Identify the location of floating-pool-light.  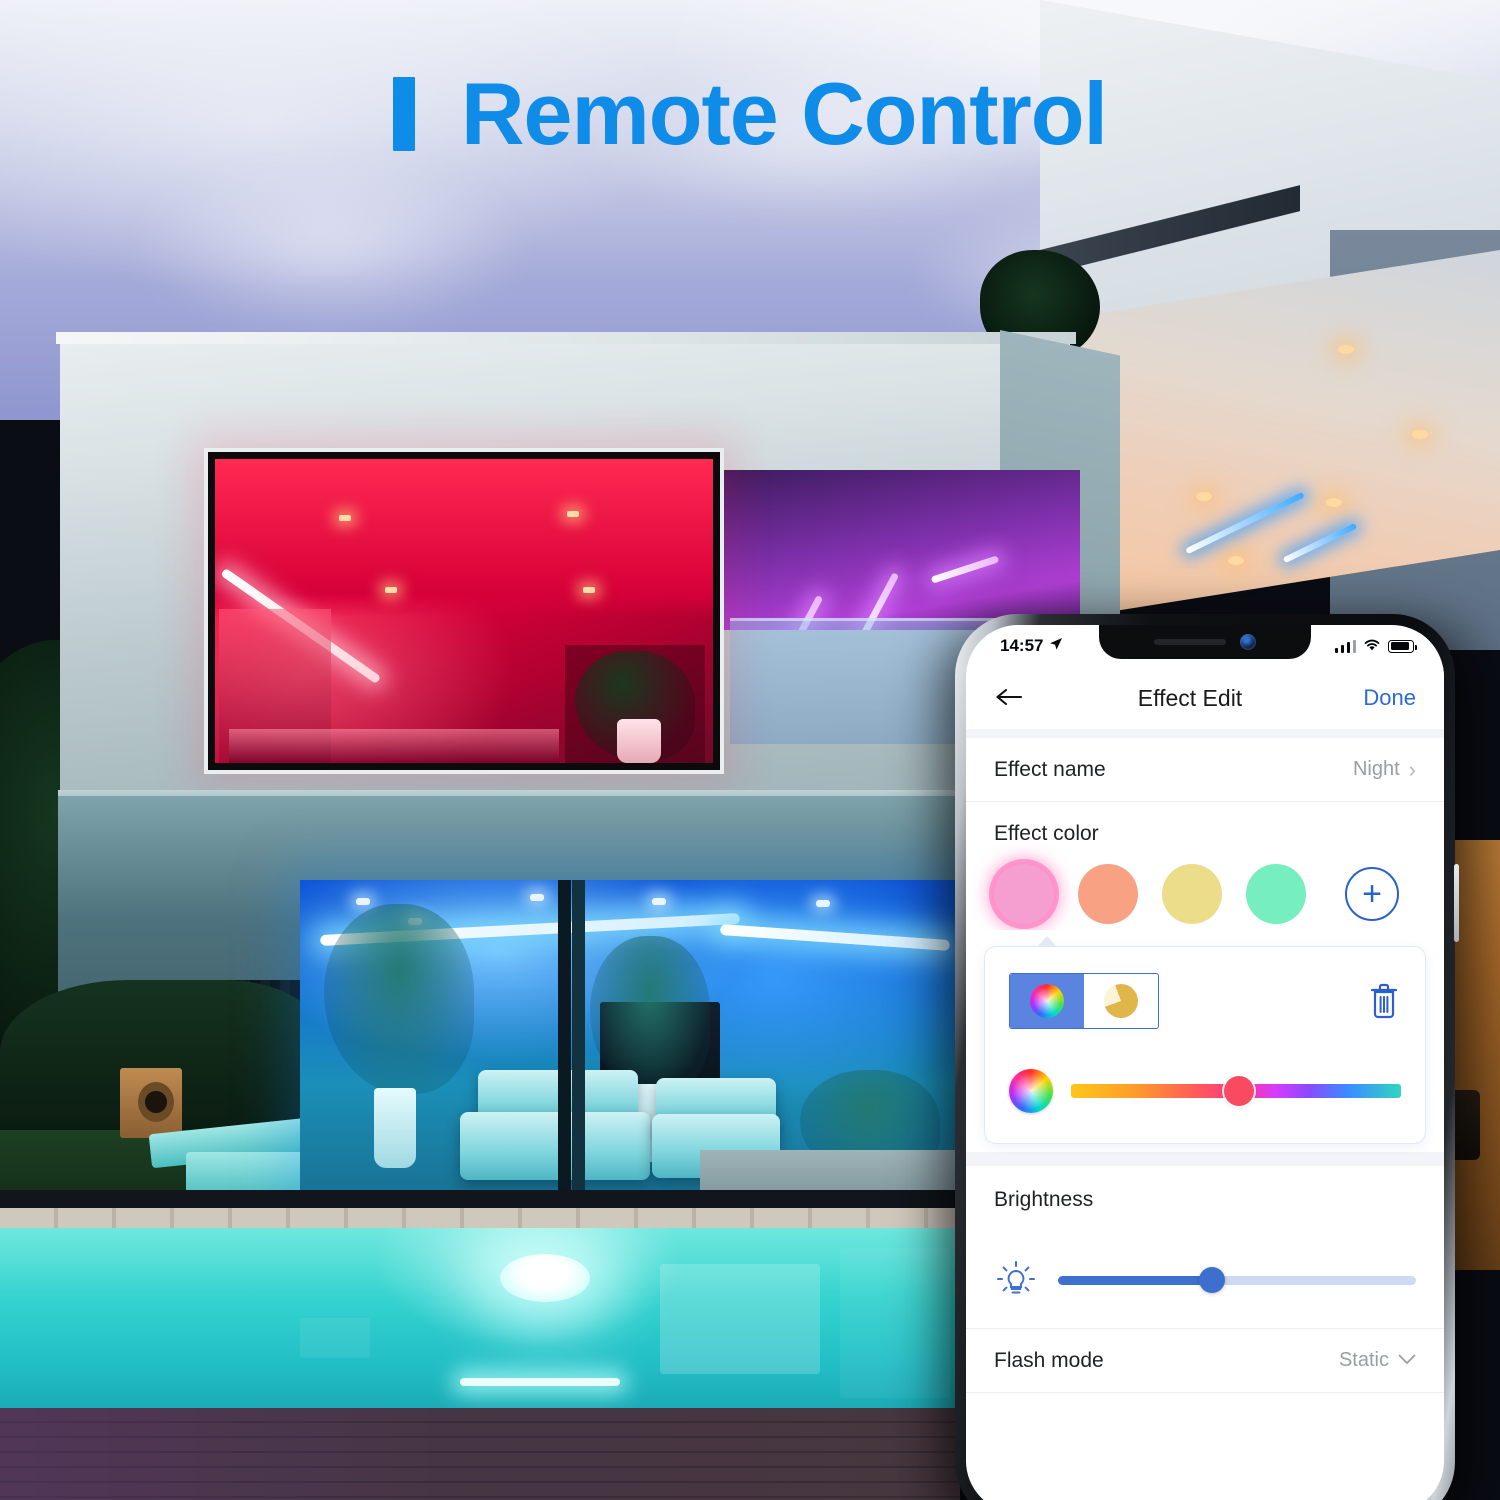
(545, 1278).